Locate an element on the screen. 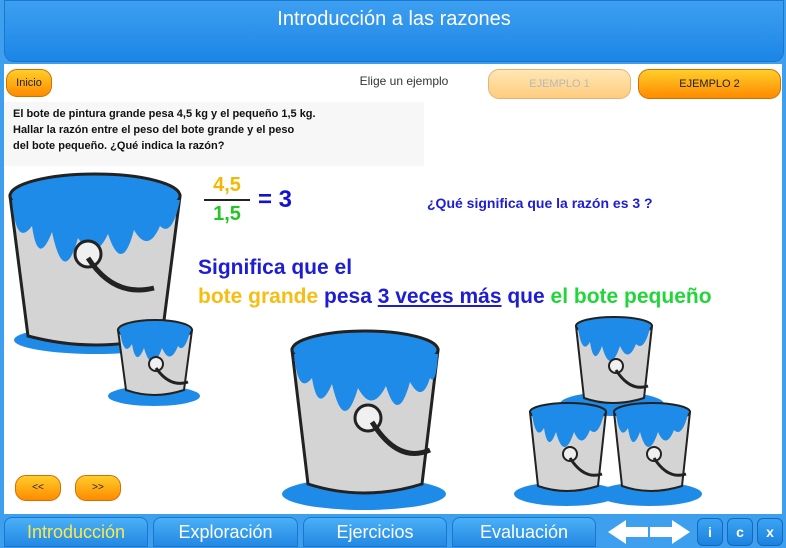 The image size is (786, 548). problem-line-3: del bote pequeño. ¿Qué indica la razón? is located at coordinates (119, 146).